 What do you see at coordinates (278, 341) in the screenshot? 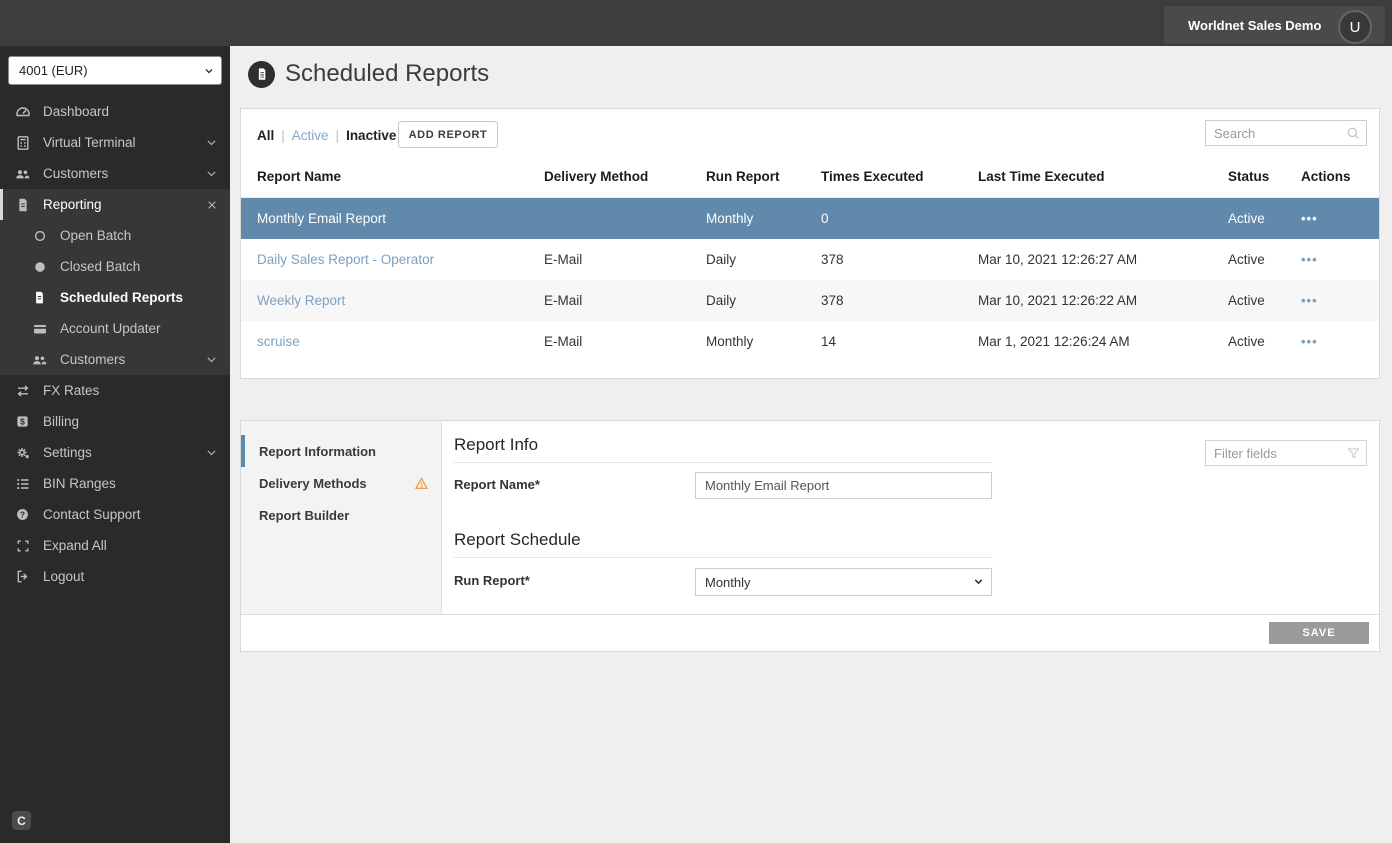
I see `cell-report-name: scruise` at bounding box center [278, 341].